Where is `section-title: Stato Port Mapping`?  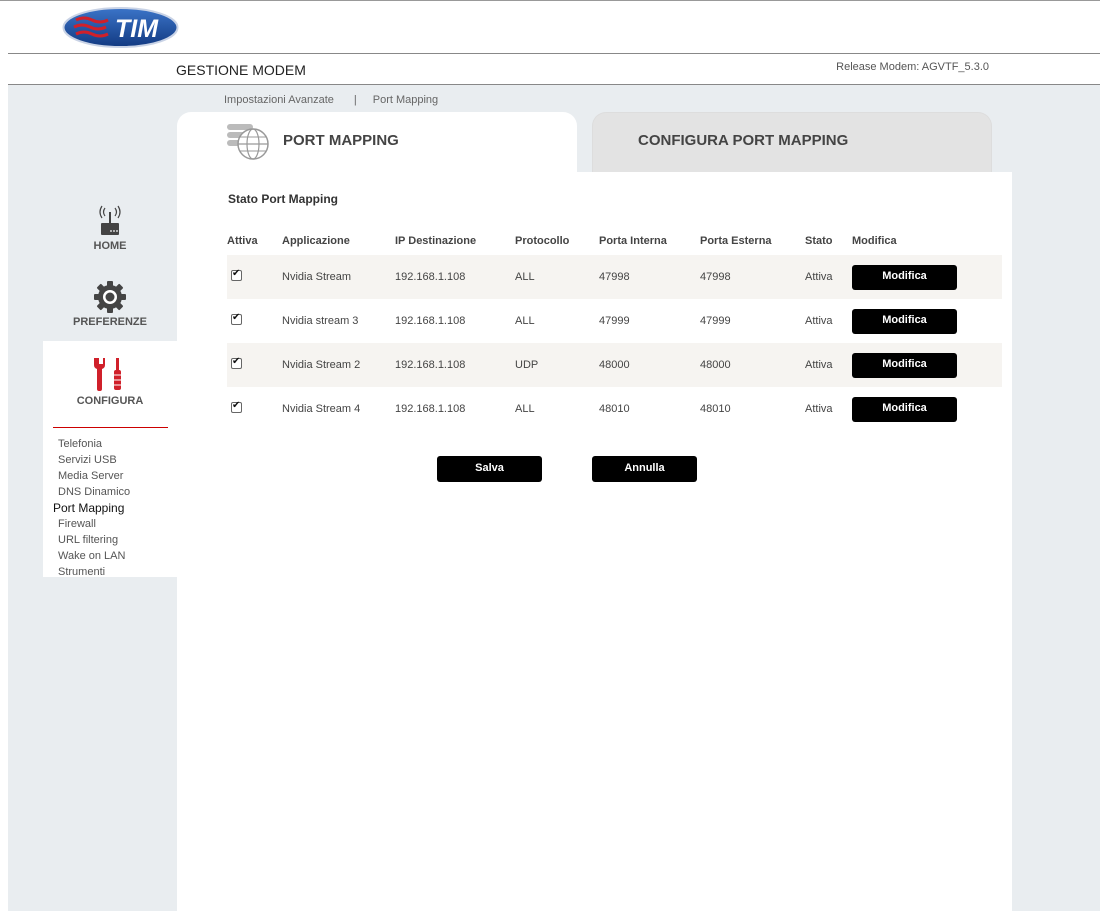 section-title: Stato Port Mapping is located at coordinates (283, 199).